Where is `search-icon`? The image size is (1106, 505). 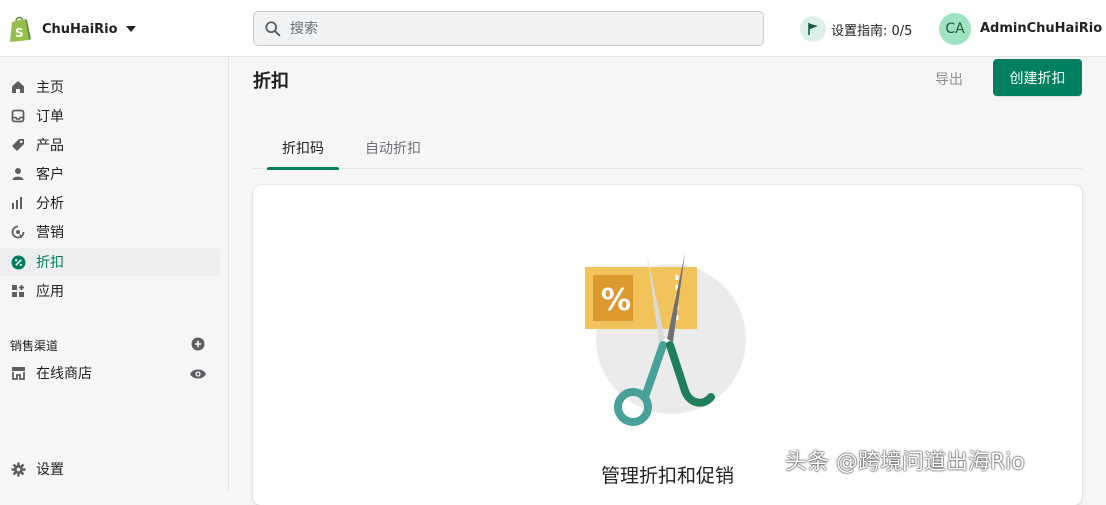 search-icon is located at coordinates (273, 28).